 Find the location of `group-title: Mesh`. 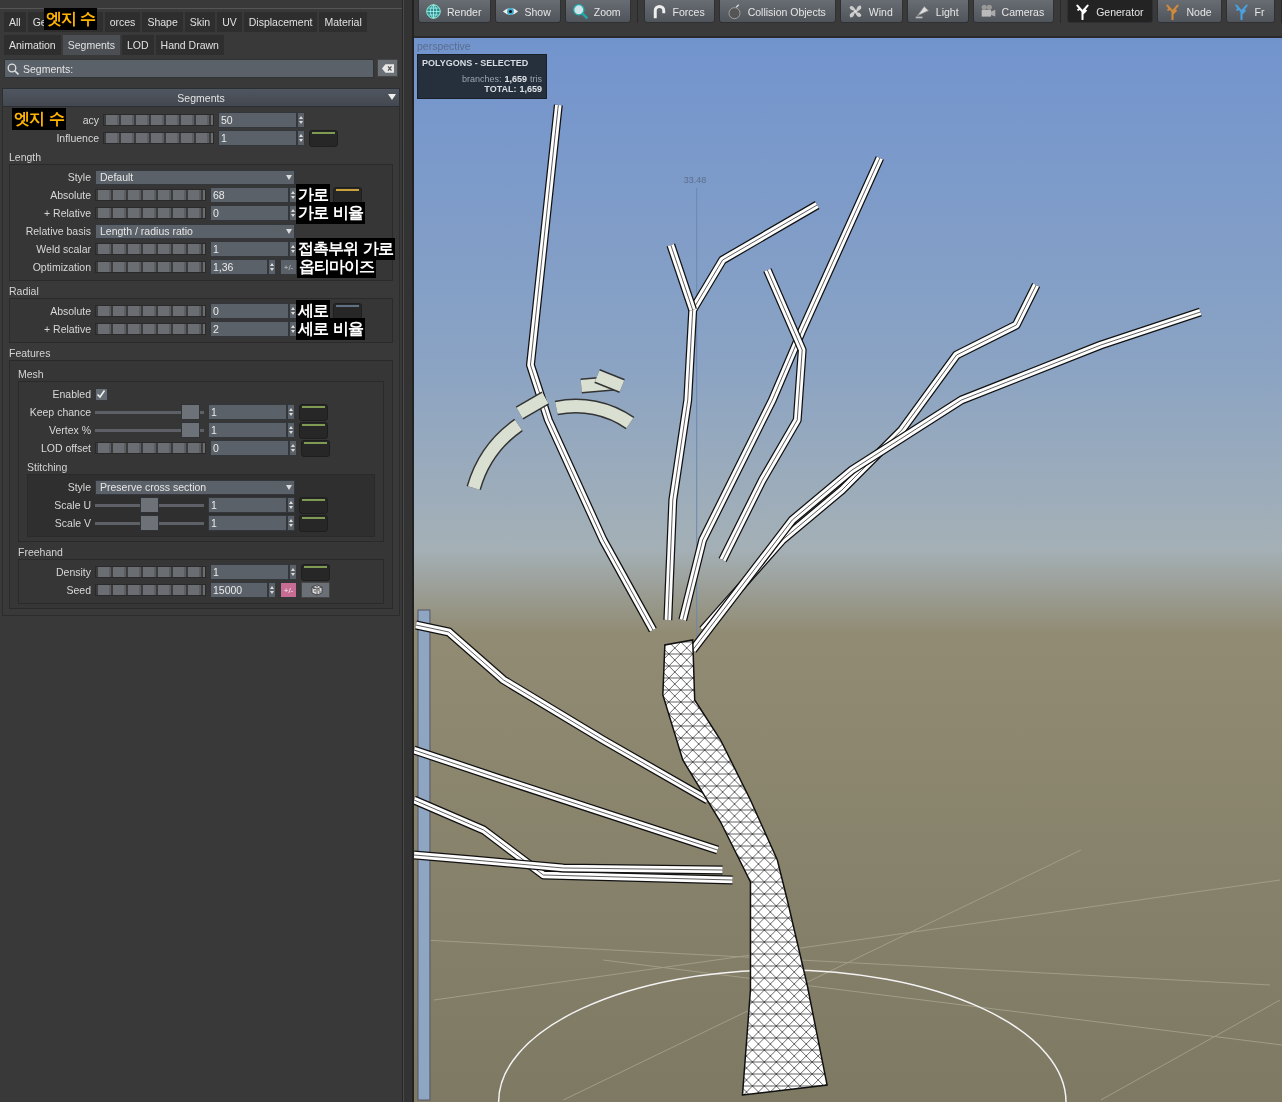

group-title: Mesh is located at coordinates (31, 374).